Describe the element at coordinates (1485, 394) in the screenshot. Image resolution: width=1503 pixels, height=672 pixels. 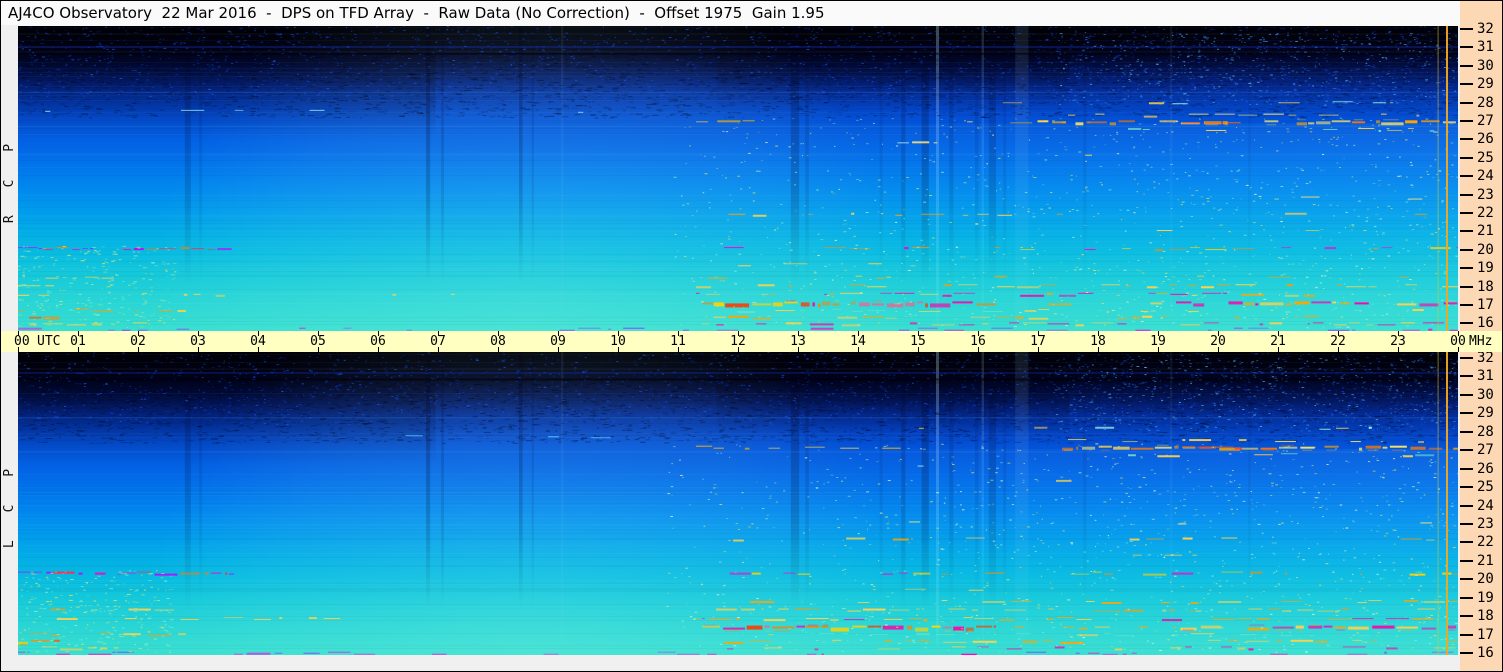
I see `freq-label-lcp: 30` at that location.